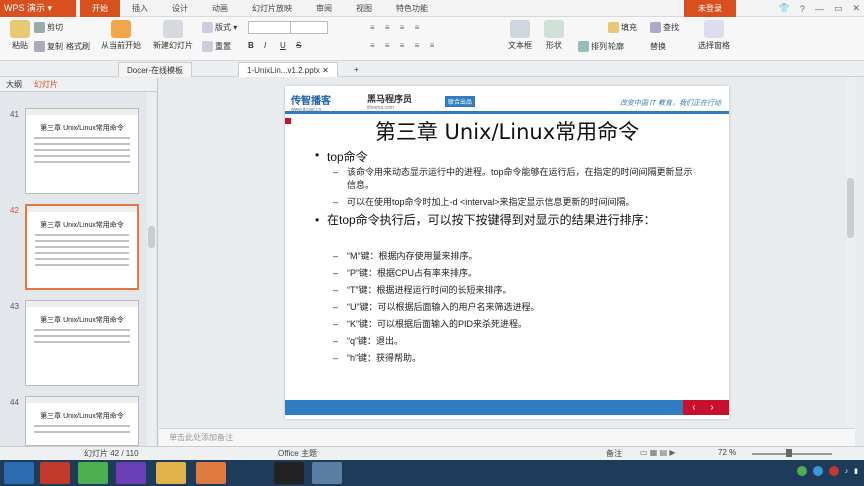  What do you see at coordinates (220, 8) in the screenshot?
I see `menu-tab-animation: 动画` at bounding box center [220, 8].